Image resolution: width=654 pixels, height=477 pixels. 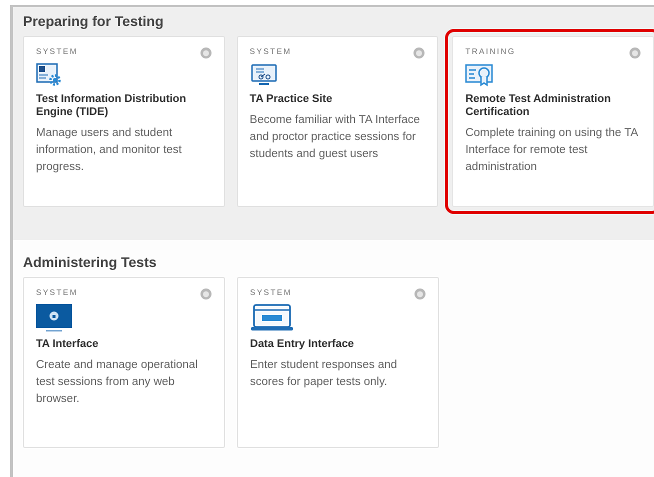 I want to click on card-title: TA Interface, so click(x=68, y=344).